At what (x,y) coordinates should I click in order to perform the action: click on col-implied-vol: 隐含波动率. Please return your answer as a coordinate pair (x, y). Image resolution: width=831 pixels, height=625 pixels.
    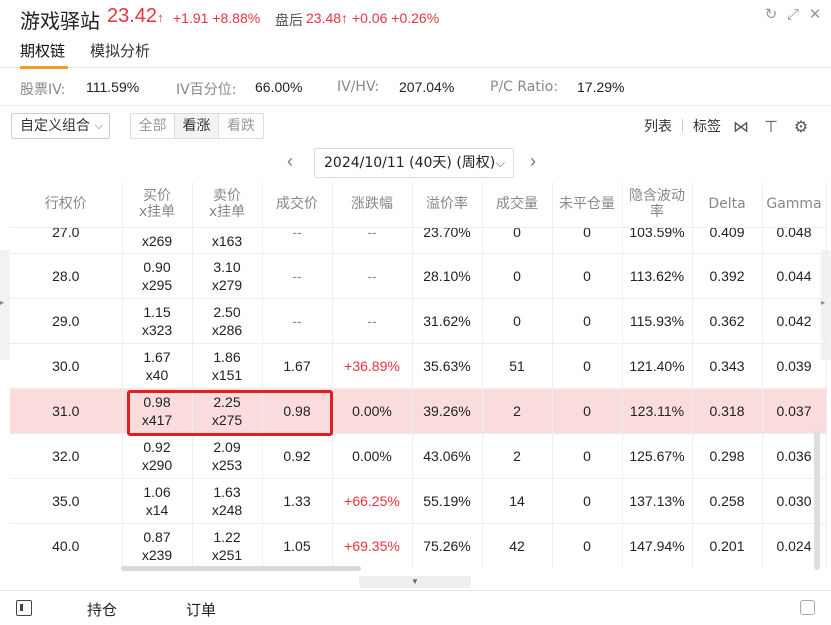
    Looking at the image, I should click on (657, 204).